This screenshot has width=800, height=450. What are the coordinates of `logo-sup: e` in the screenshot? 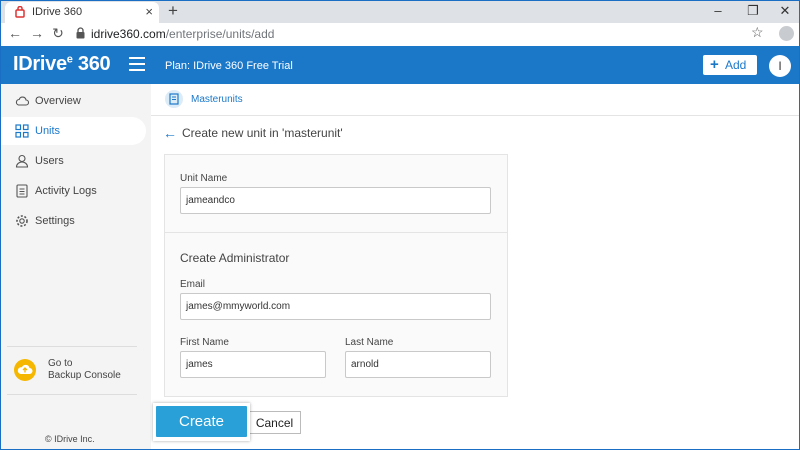 It's located at (69, 59).